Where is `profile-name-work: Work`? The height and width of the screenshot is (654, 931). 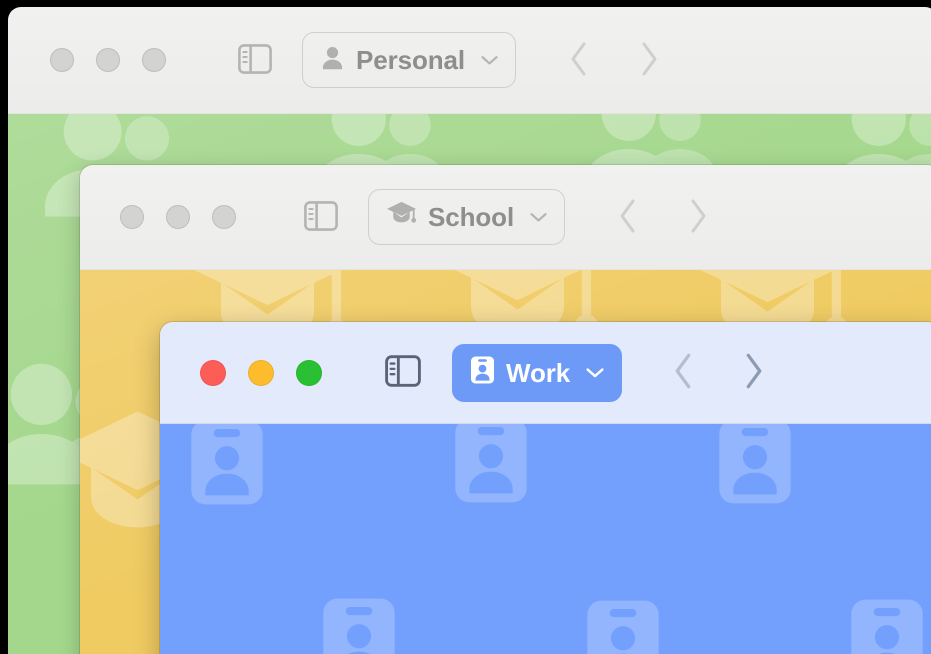
profile-name-work: Work is located at coordinates (538, 372).